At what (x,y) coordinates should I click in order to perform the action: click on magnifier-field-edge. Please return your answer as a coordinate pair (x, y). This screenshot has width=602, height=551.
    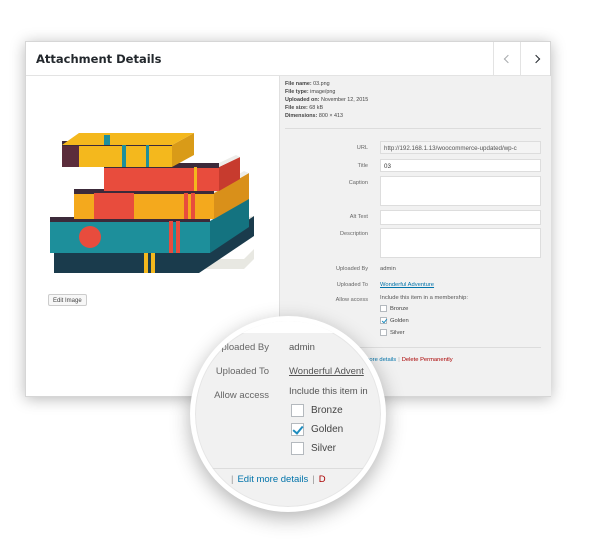
    Looking at the image, I should click on (288, 327).